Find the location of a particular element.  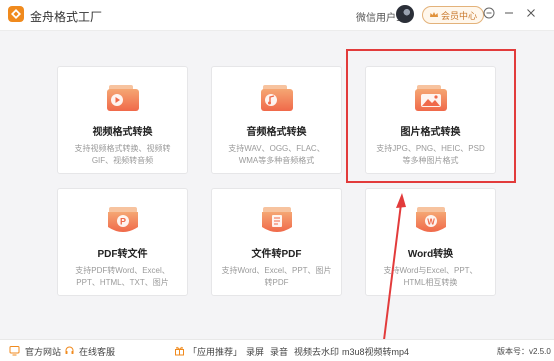

card-description: 支持Word、Excel、PPT、图片转PDF is located at coordinates (276, 276).